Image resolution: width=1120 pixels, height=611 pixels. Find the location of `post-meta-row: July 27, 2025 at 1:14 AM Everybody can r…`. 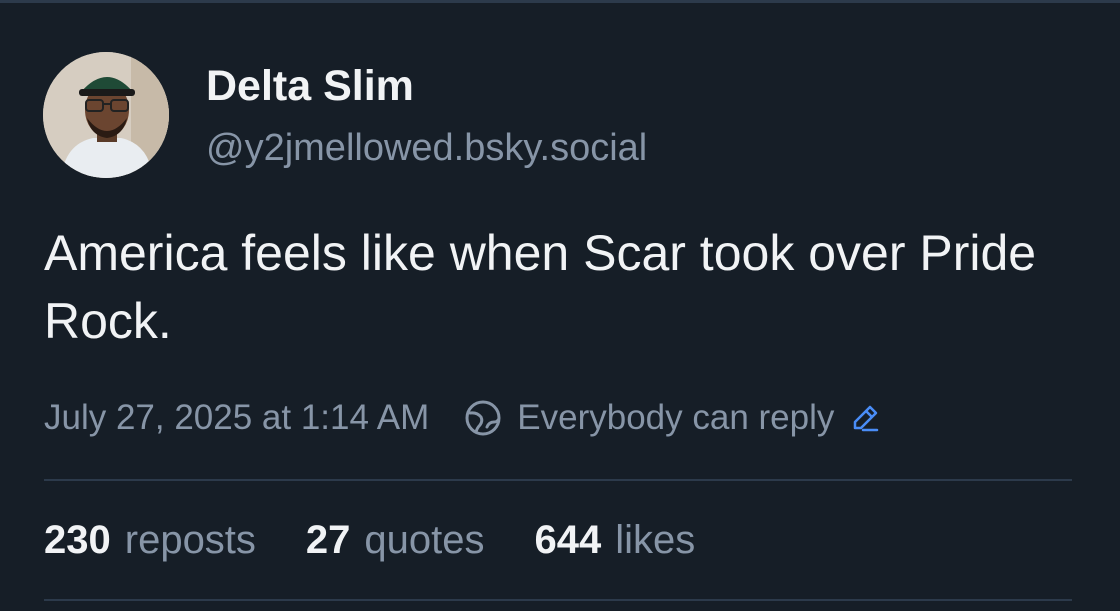

post-meta-row: July 27, 2025 at 1:14 AM Everybody can r… is located at coordinates (463, 418).